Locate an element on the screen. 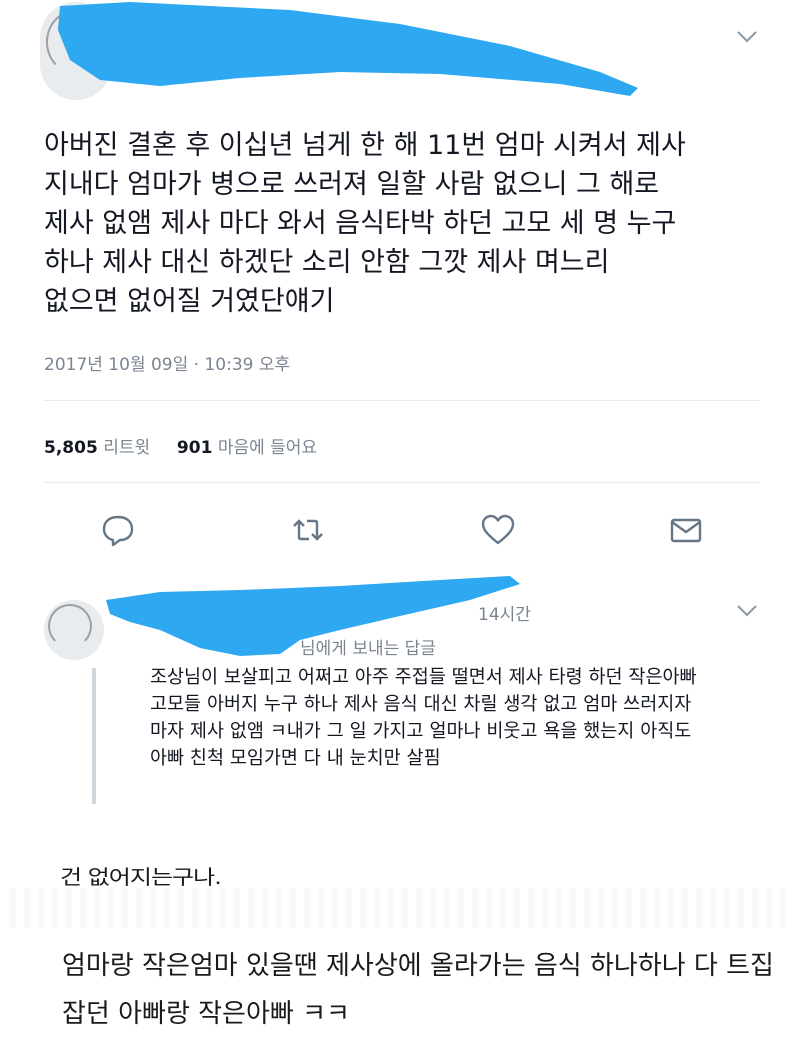  replying-to-label: 님에게 보내는 답글 is located at coordinates (368, 649).